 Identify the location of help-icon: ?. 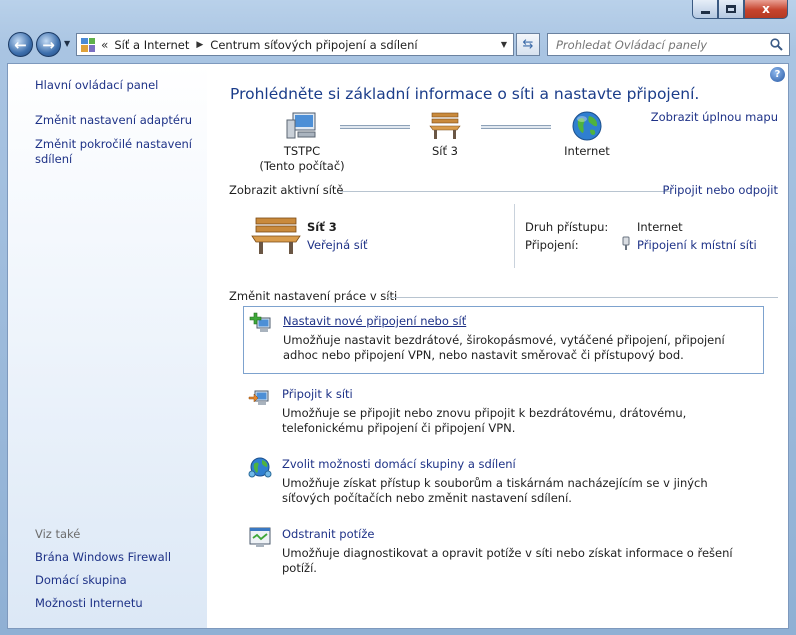
(777, 74).